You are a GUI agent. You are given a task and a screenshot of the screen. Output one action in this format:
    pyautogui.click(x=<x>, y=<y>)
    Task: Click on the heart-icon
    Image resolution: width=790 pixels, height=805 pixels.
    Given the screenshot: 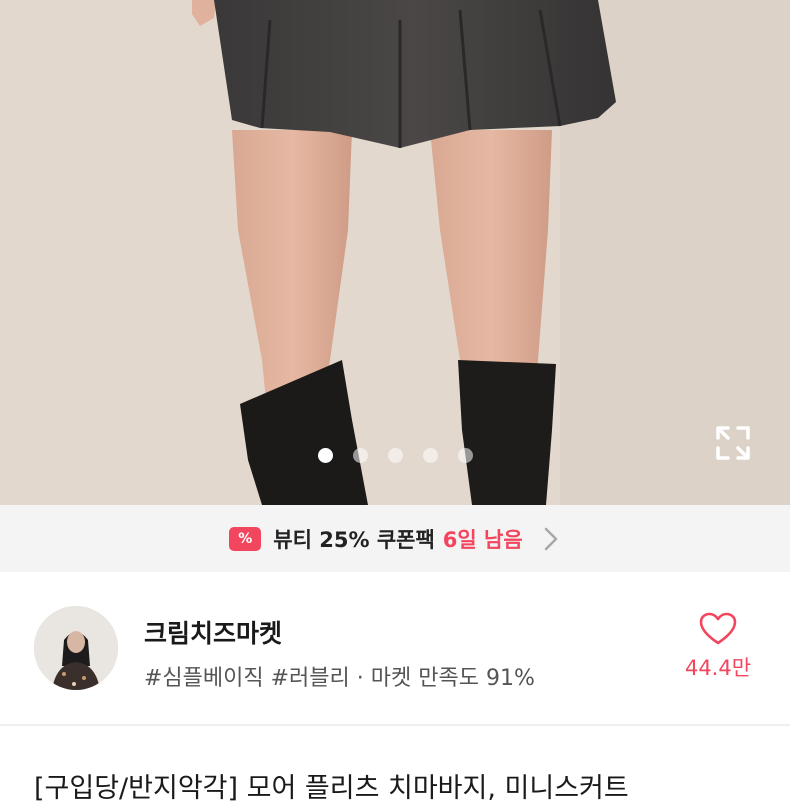 What is the action you would take?
    pyautogui.click(x=718, y=628)
    